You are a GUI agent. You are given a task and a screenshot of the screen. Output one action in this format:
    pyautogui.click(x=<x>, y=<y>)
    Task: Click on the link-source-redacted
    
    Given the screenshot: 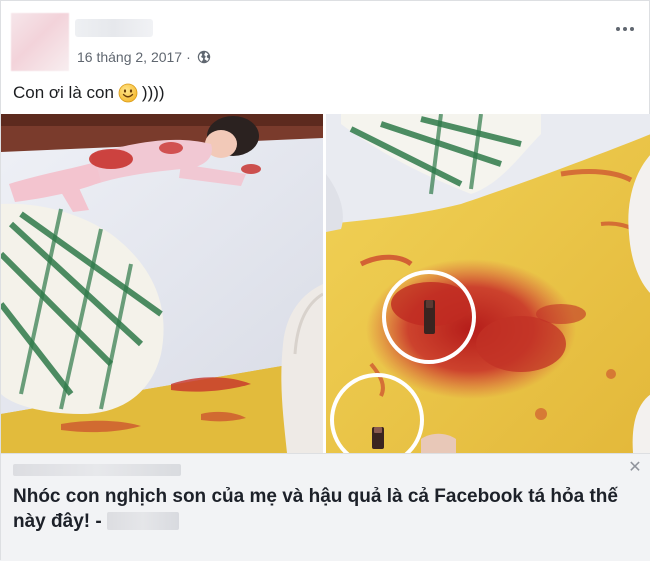 What is the action you would take?
    pyautogui.click(x=142, y=521)
    